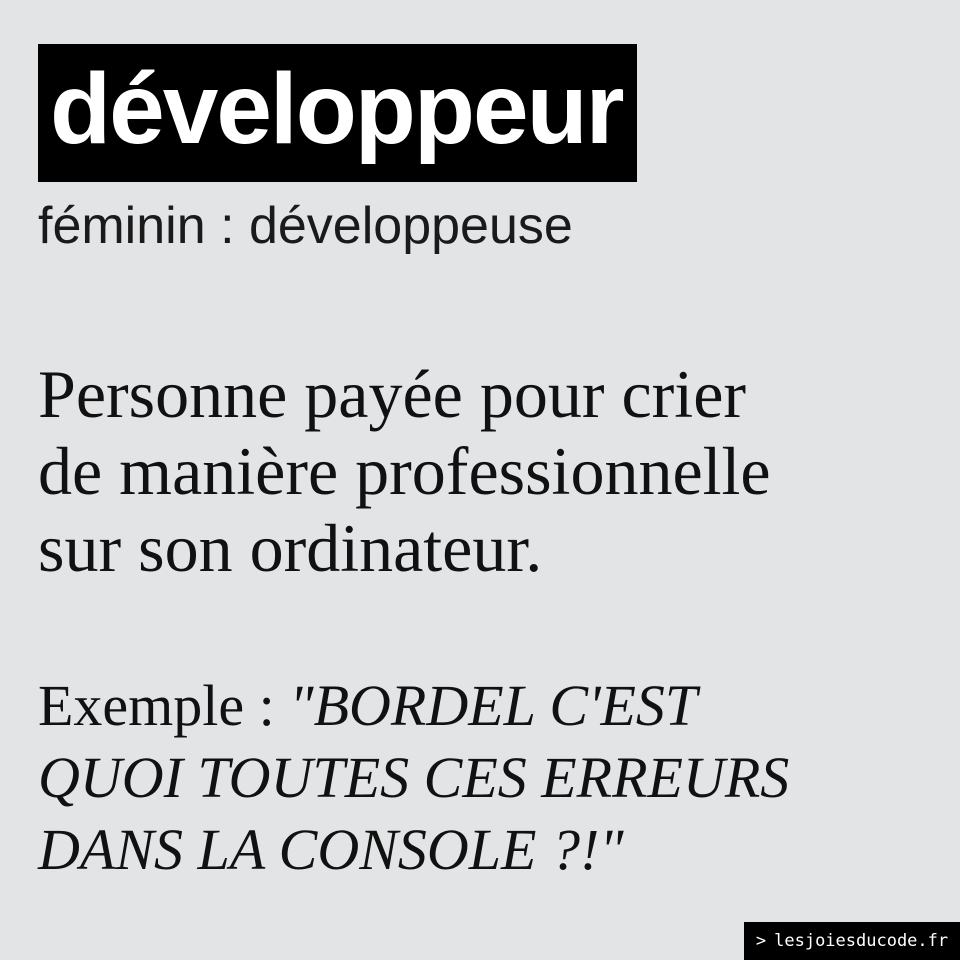 This screenshot has height=960, width=960. I want to click on definition-line: sur son ordinateur., so click(290, 548).